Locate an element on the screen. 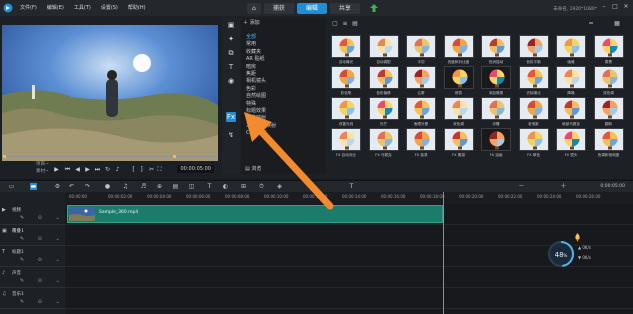  filter-thumbnail: 雾黑 is located at coordinates (608, 50).